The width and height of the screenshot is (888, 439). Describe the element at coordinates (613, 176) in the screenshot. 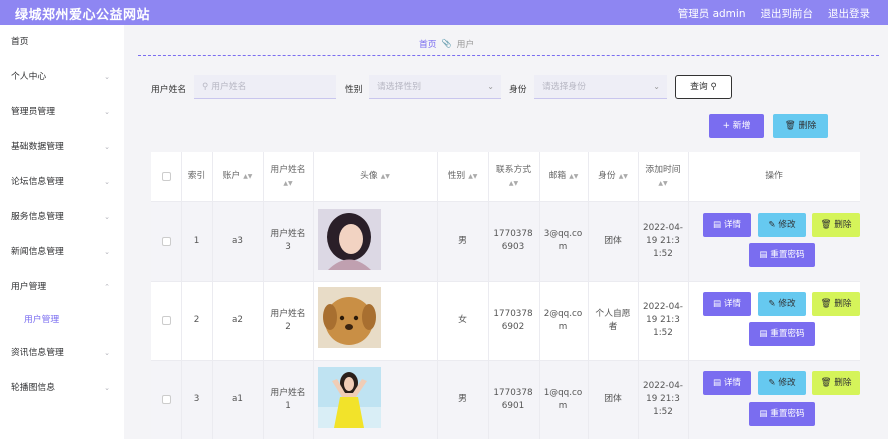

I see `header-identity: 身份 ▲▼` at that location.